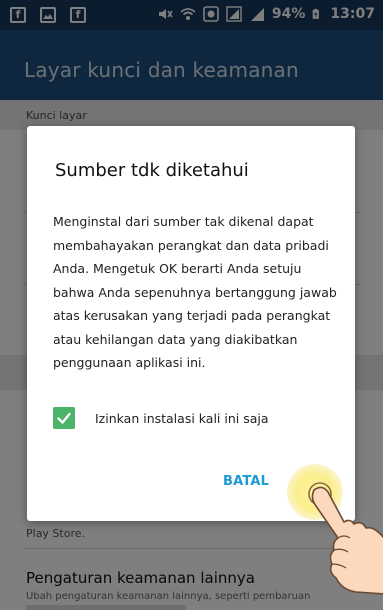 The image size is (383, 610). I want to click on pointing-hand-icon, so click(345, 538).